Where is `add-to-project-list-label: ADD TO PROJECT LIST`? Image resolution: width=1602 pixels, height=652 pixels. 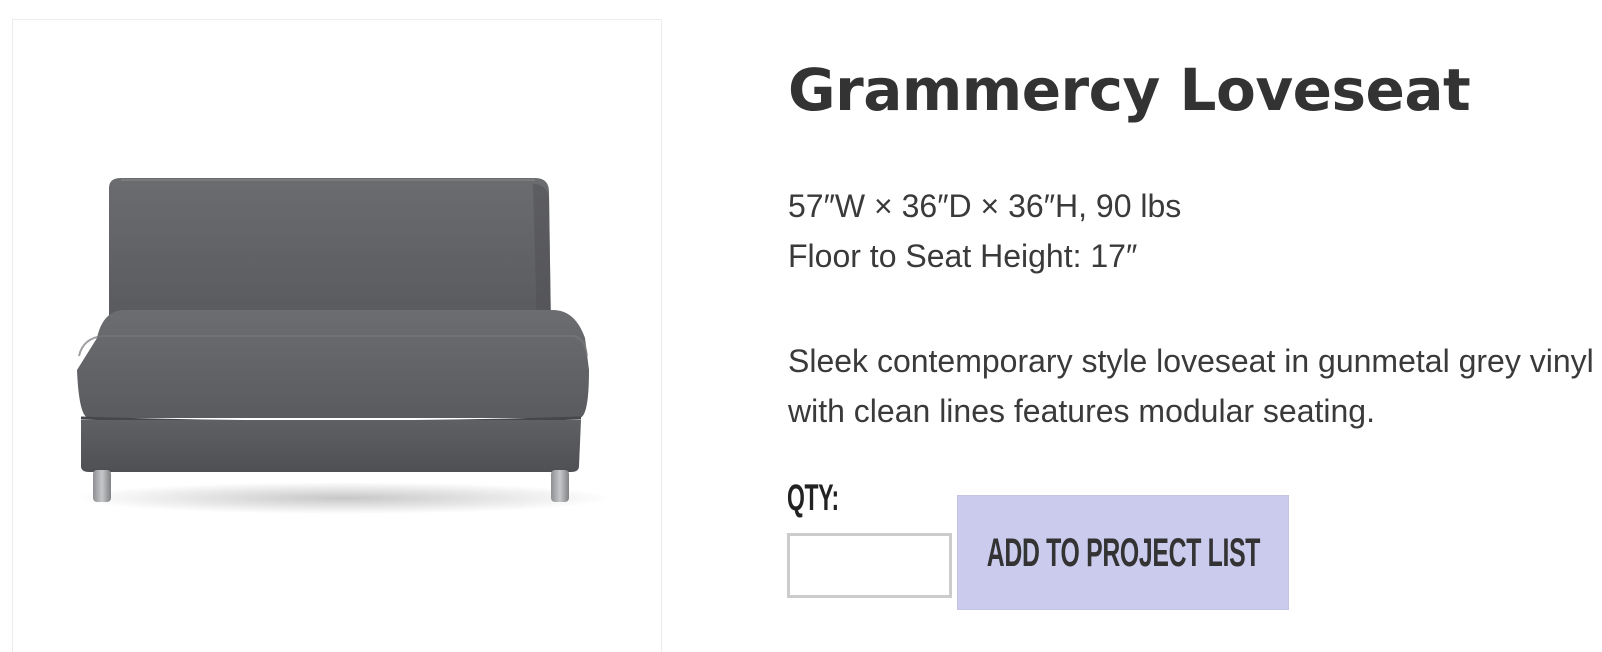
add-to-project-list-label: ADD TO PROJECT LIST is located at coordinates (1123, 552).